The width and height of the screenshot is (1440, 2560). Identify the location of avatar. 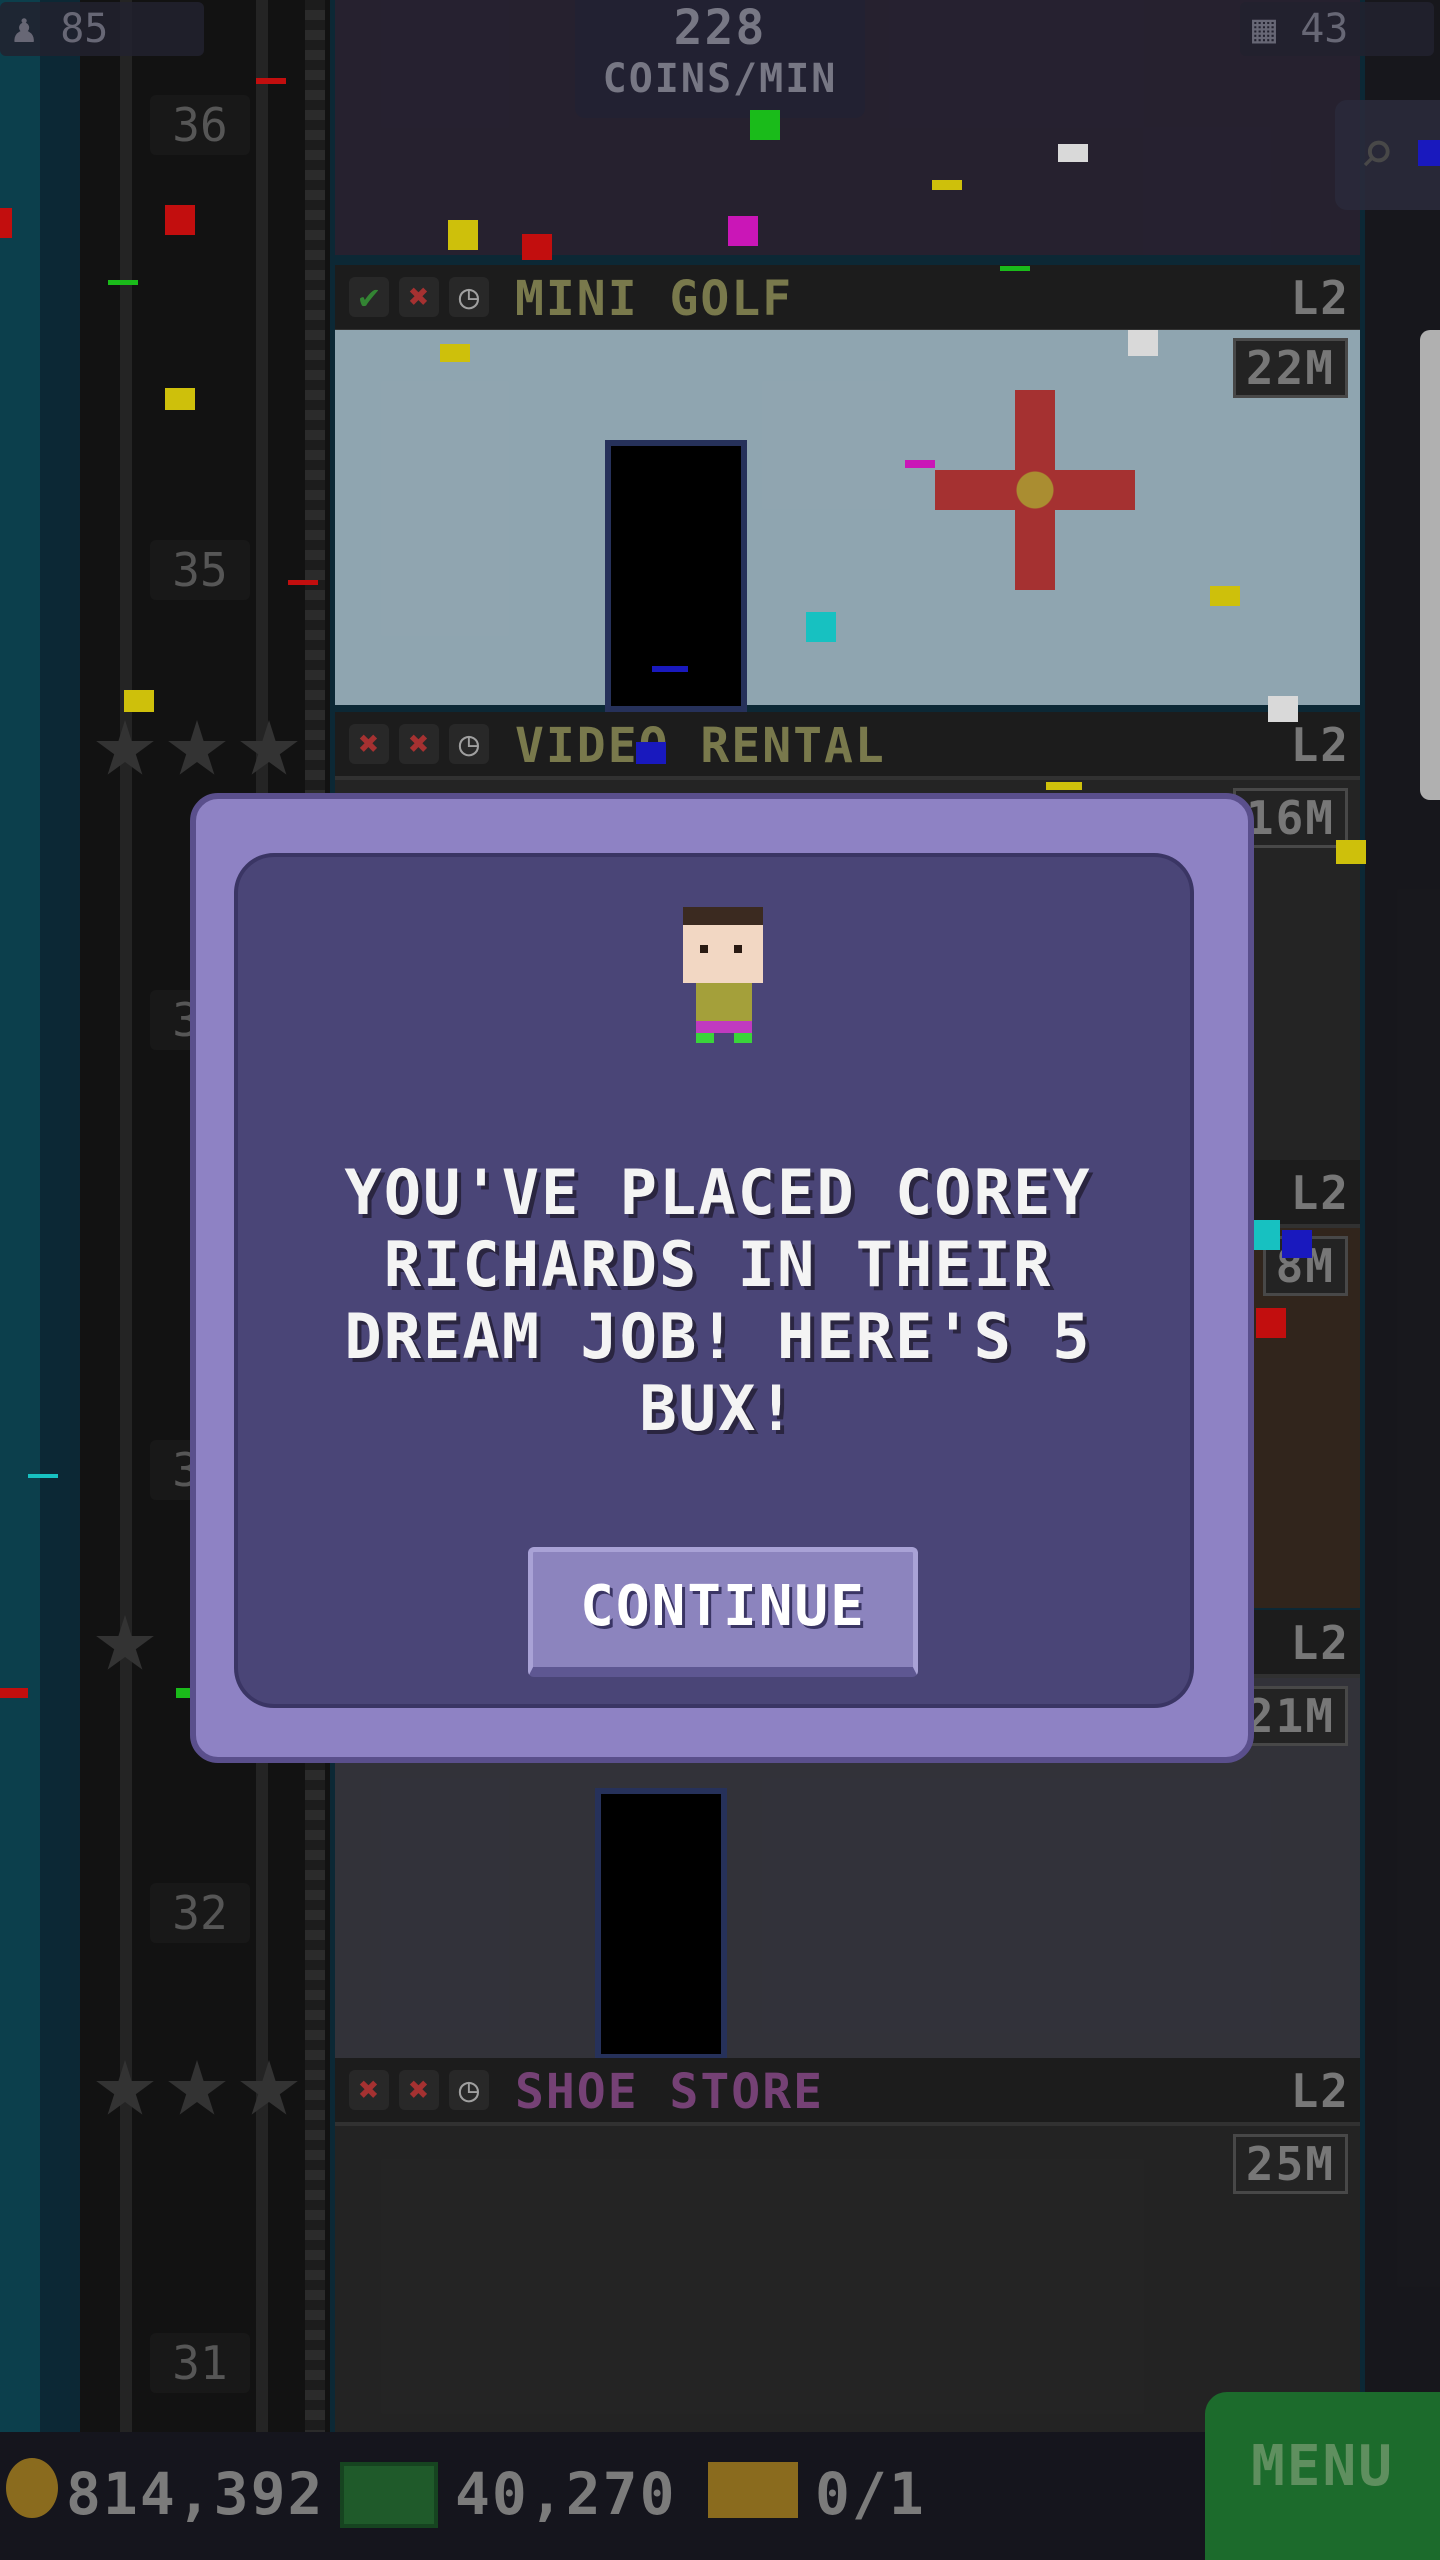
(723, 977).